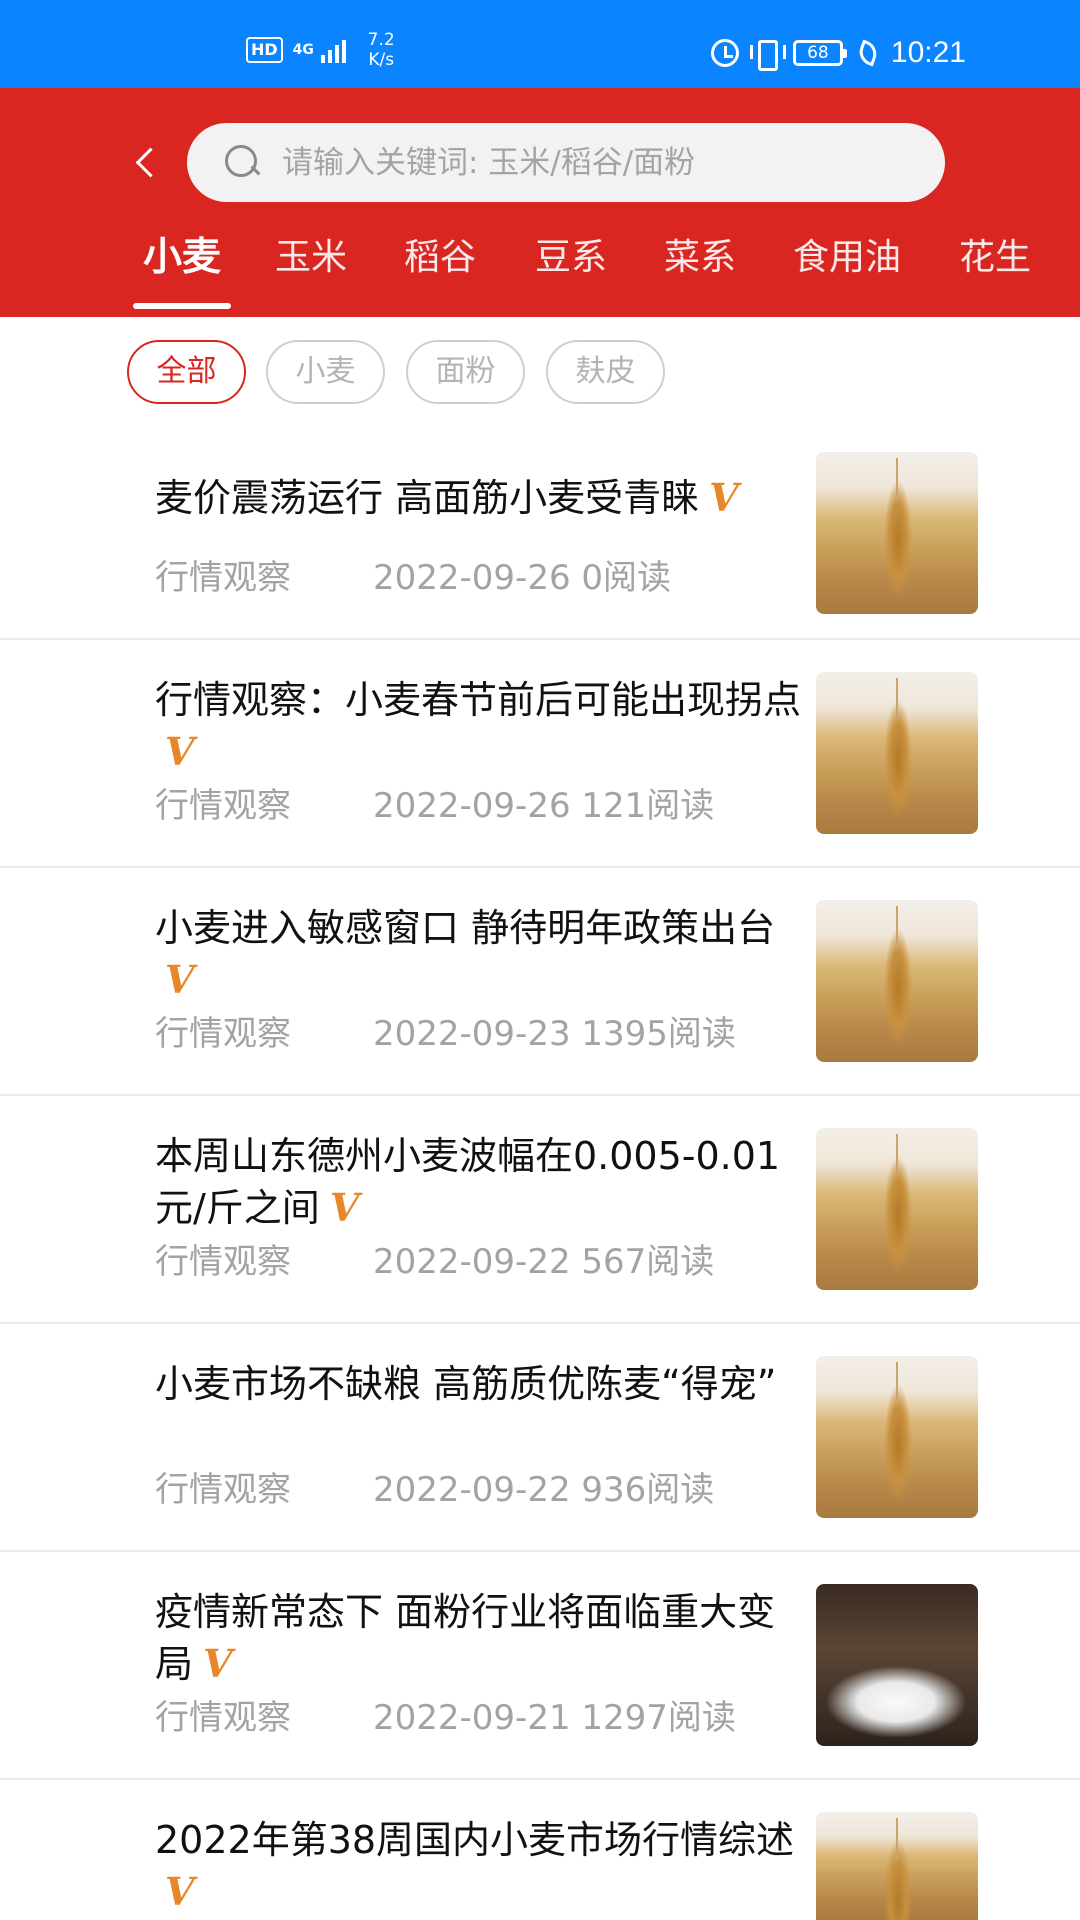 The image size is (1080, 1920). What do you see at coordinates (311, 272) in the screenshot?
I see `tab-corn: 玉米` at bounding box center [311, 272].